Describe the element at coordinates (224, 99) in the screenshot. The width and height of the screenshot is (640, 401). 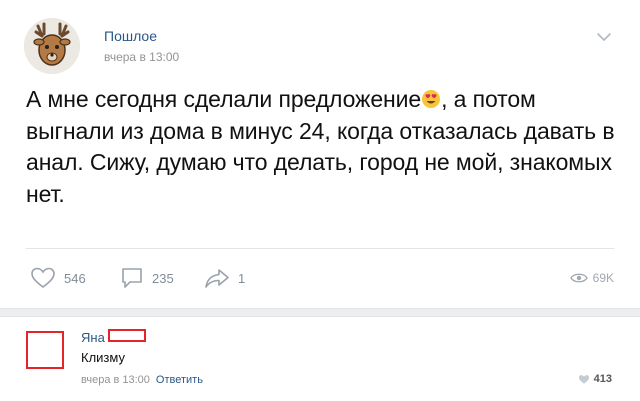
I see `post-text-part1: А мне сегодня сделали предложение` at that location.